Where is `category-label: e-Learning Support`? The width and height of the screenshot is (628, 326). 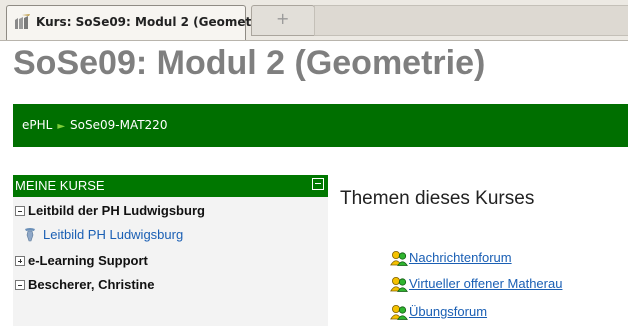 category-label: e-Learning Support is located at coordinates (88, 260).